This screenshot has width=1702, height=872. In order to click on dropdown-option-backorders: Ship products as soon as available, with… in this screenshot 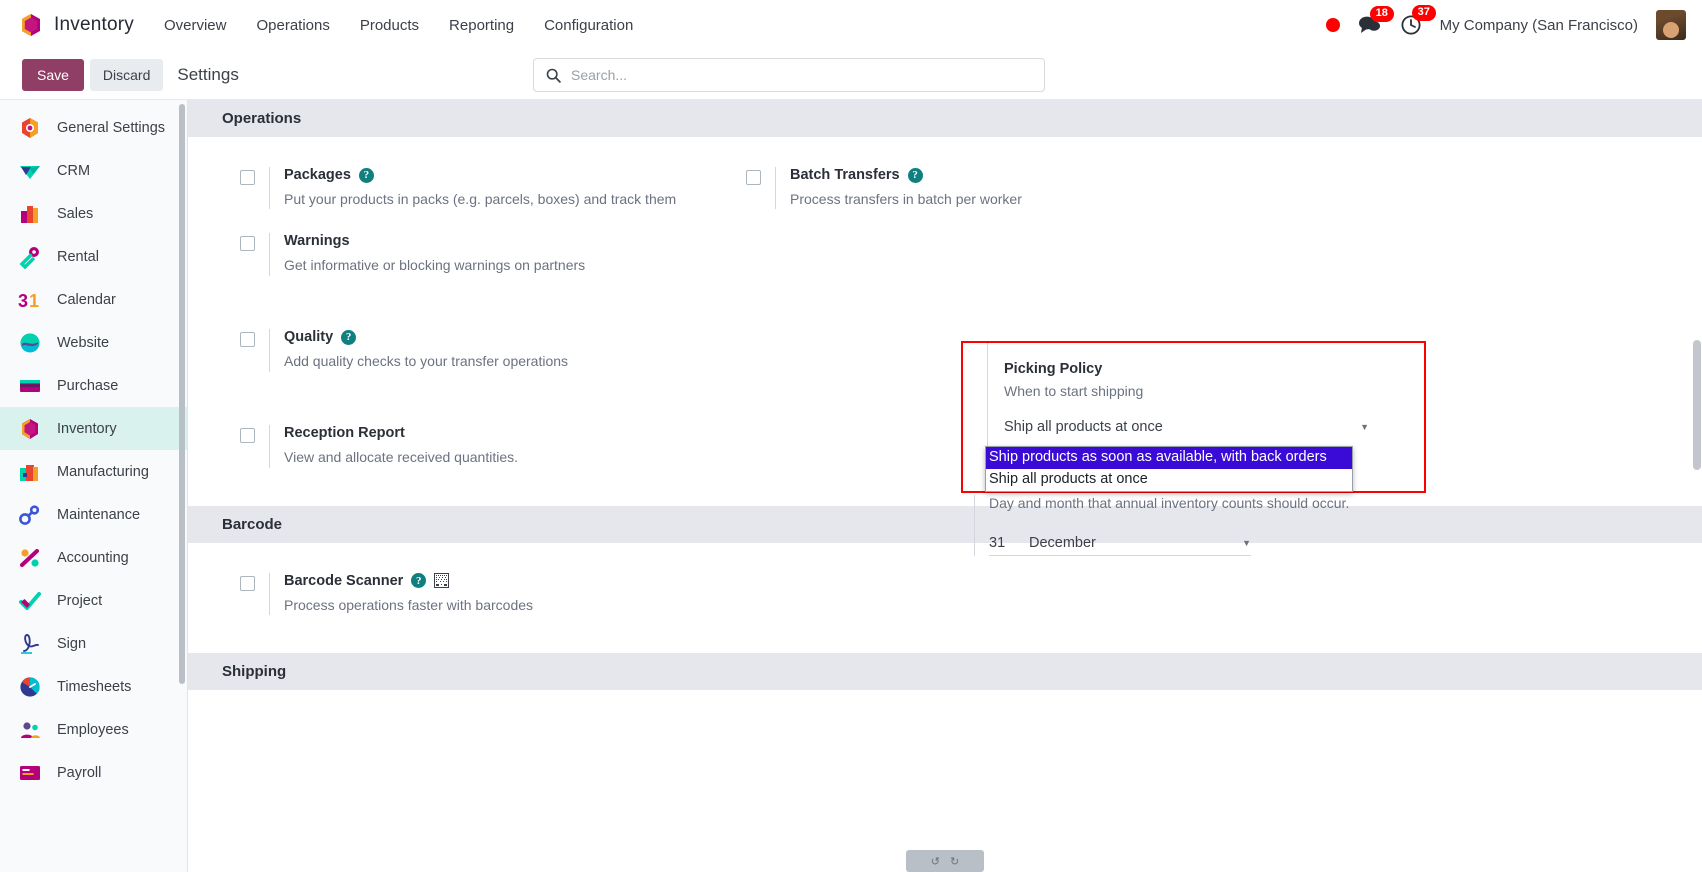, I will do `click(1169, 458)`.